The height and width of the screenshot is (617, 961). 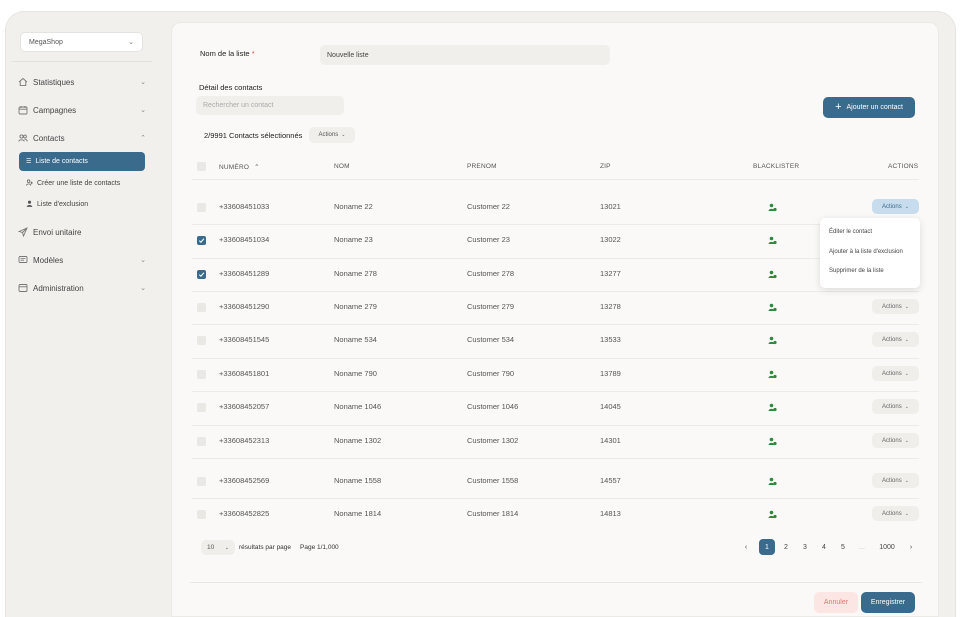 I want to click on header-divider, so click(x=555, y=179).